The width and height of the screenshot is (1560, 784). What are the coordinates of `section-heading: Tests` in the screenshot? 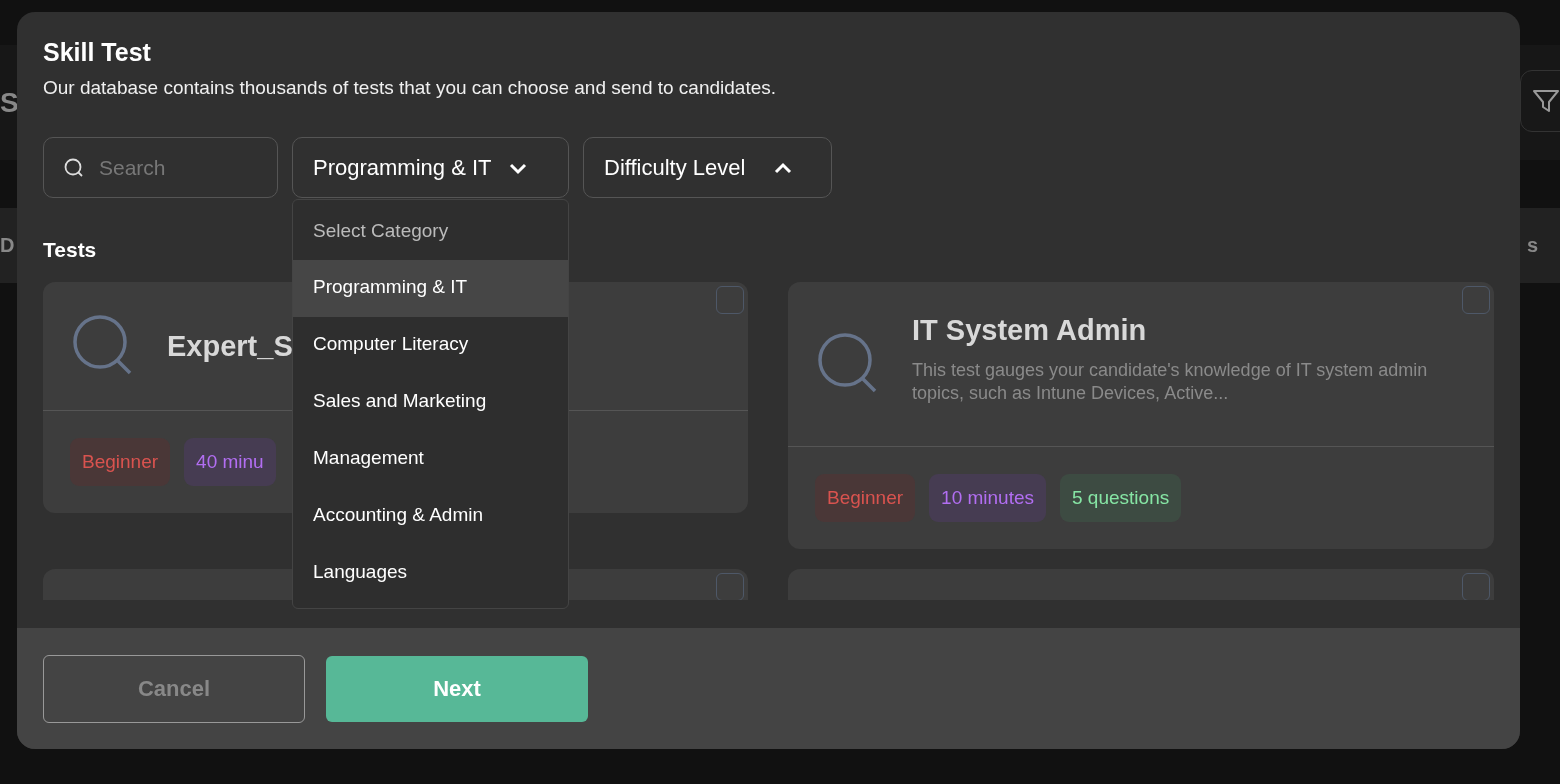 It's located at (70, 250).